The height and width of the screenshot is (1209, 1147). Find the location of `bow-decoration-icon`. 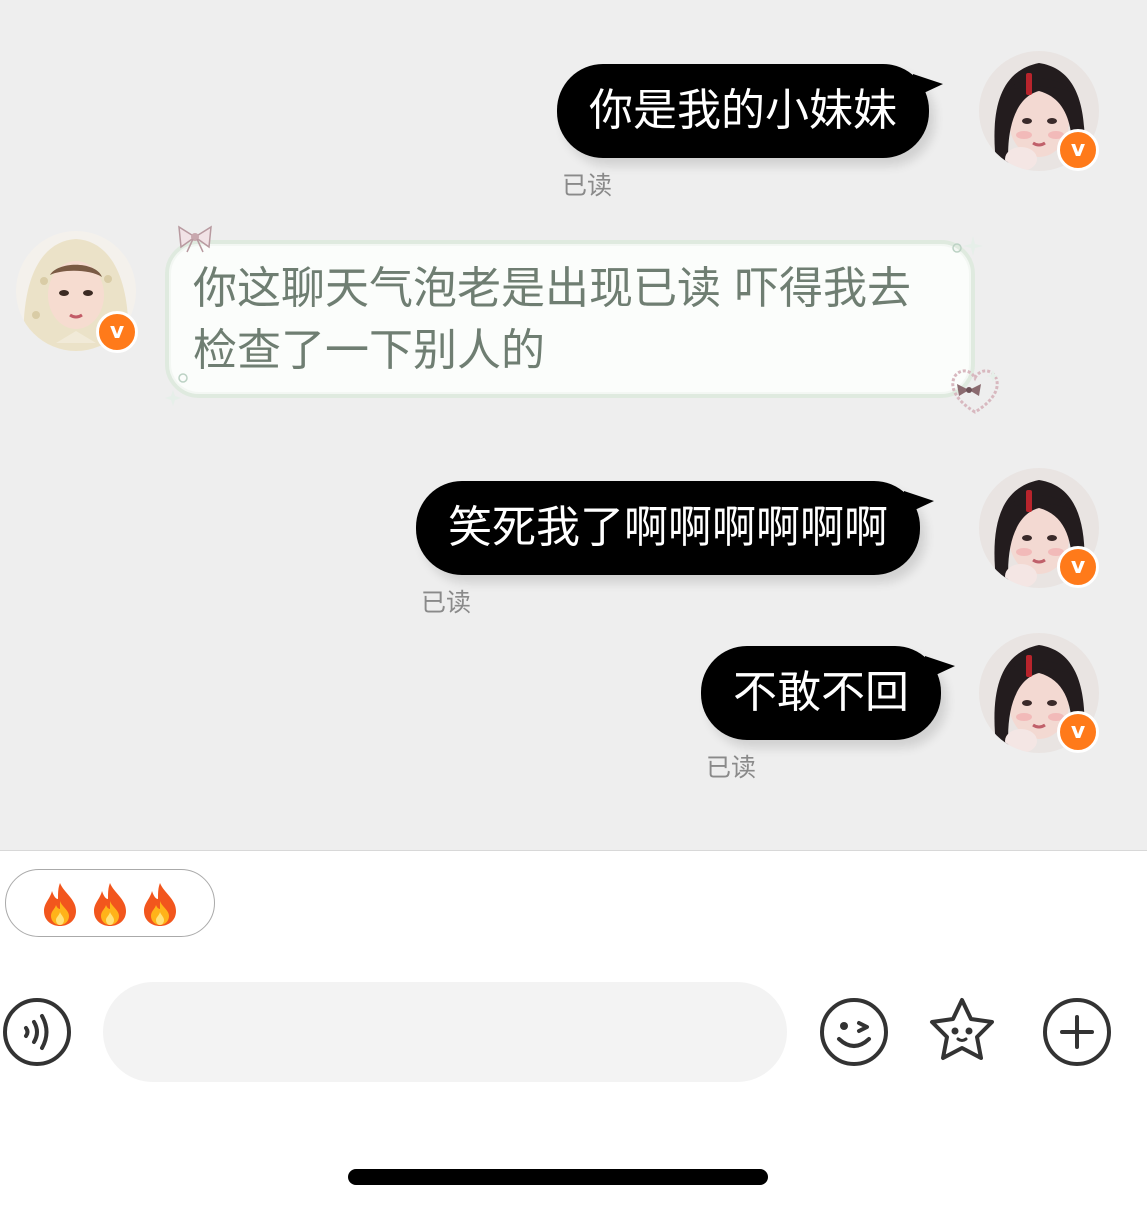

bow-decoration-icon is located at coordinates (195, 239).